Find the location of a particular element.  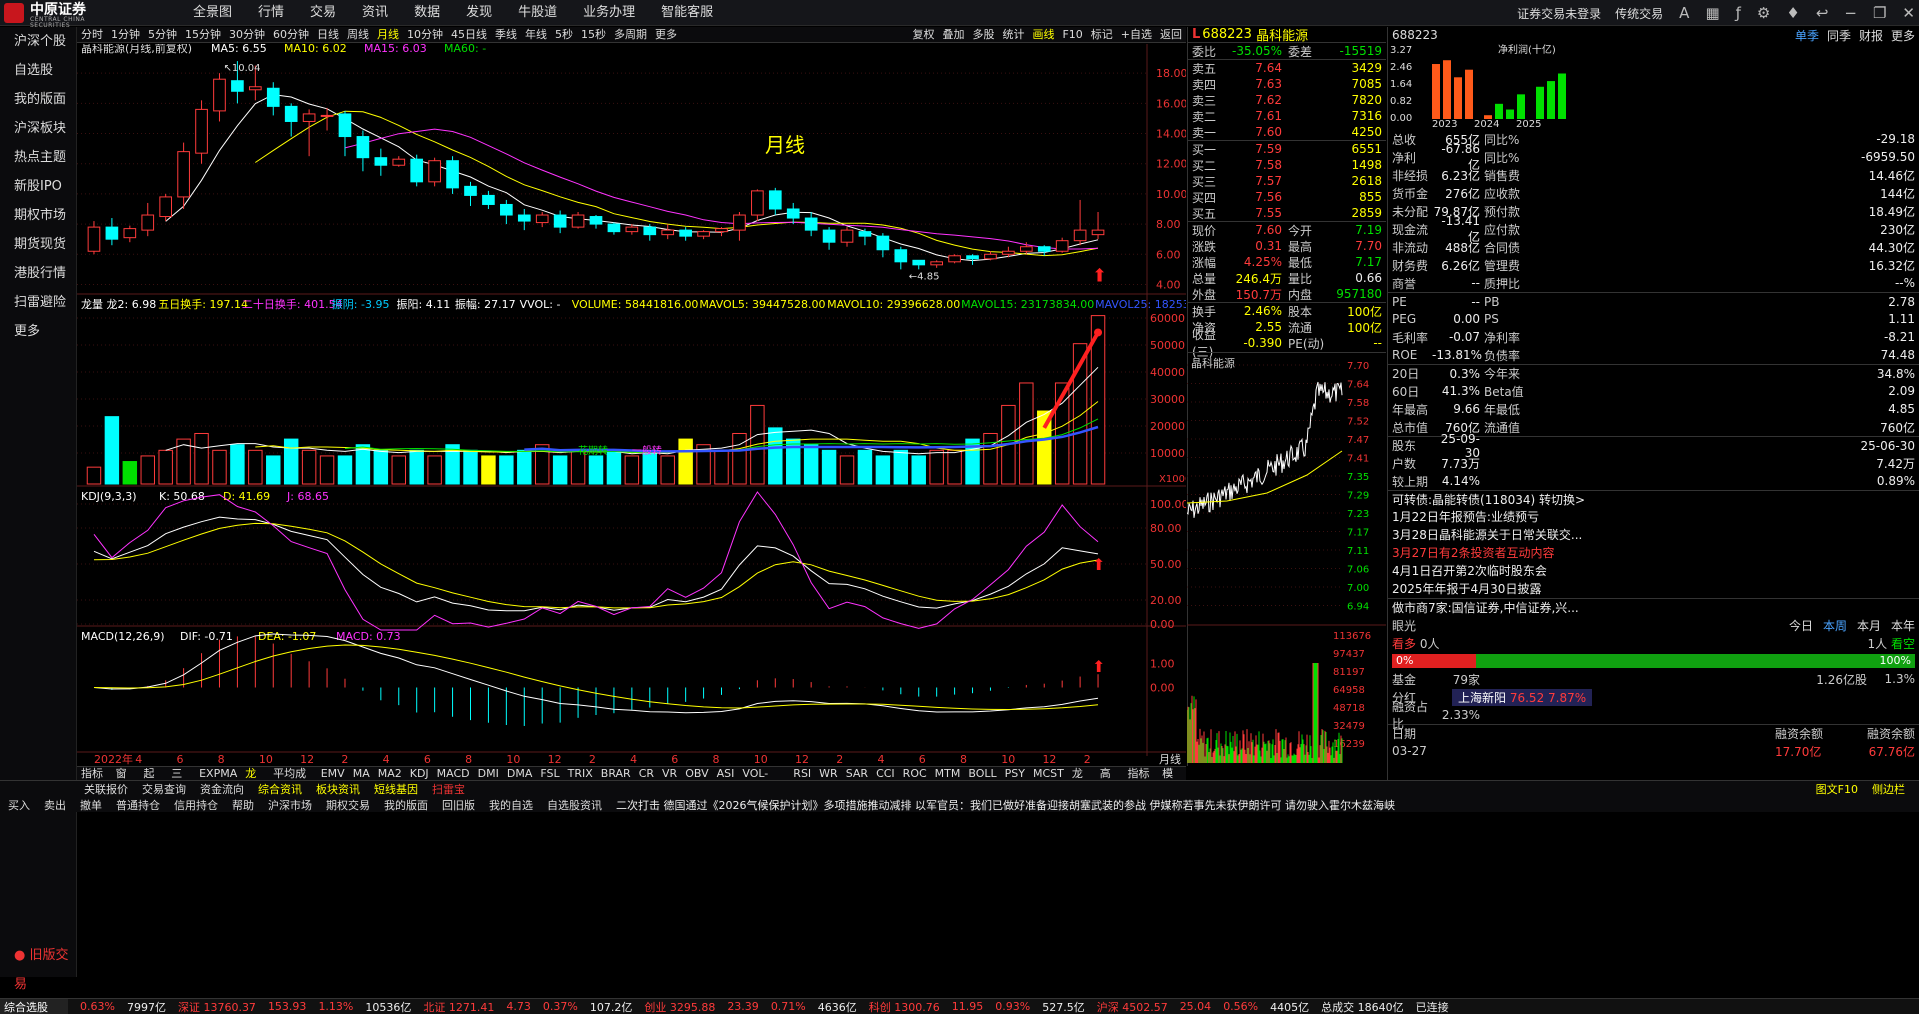

menu-8: 智能客服 is located at coordinates (687, 13).